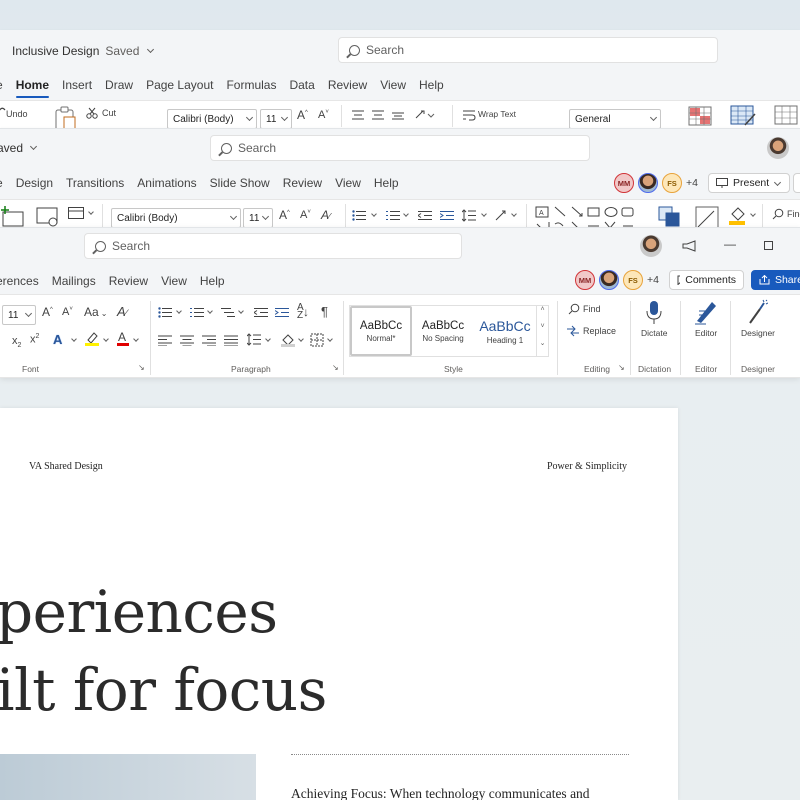  I want to click on shading-icon, so click(288, 340).